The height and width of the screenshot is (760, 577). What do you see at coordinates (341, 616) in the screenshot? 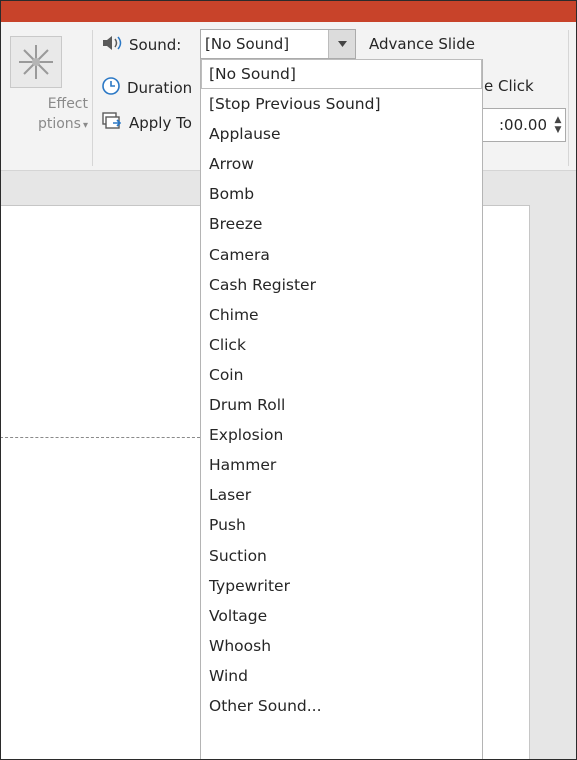
I see `sound-option: Voltage` at bounding box center [341, 616].